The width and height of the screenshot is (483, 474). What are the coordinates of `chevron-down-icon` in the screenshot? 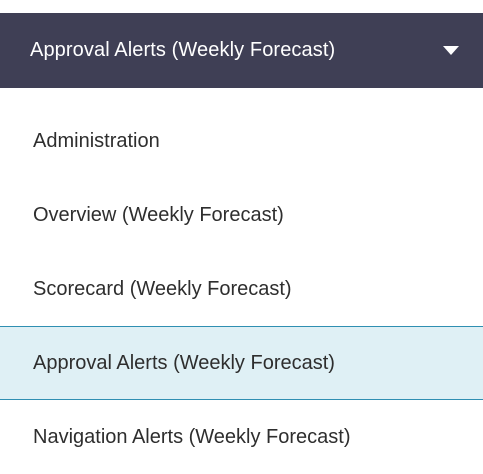 It's located at (451, 50).